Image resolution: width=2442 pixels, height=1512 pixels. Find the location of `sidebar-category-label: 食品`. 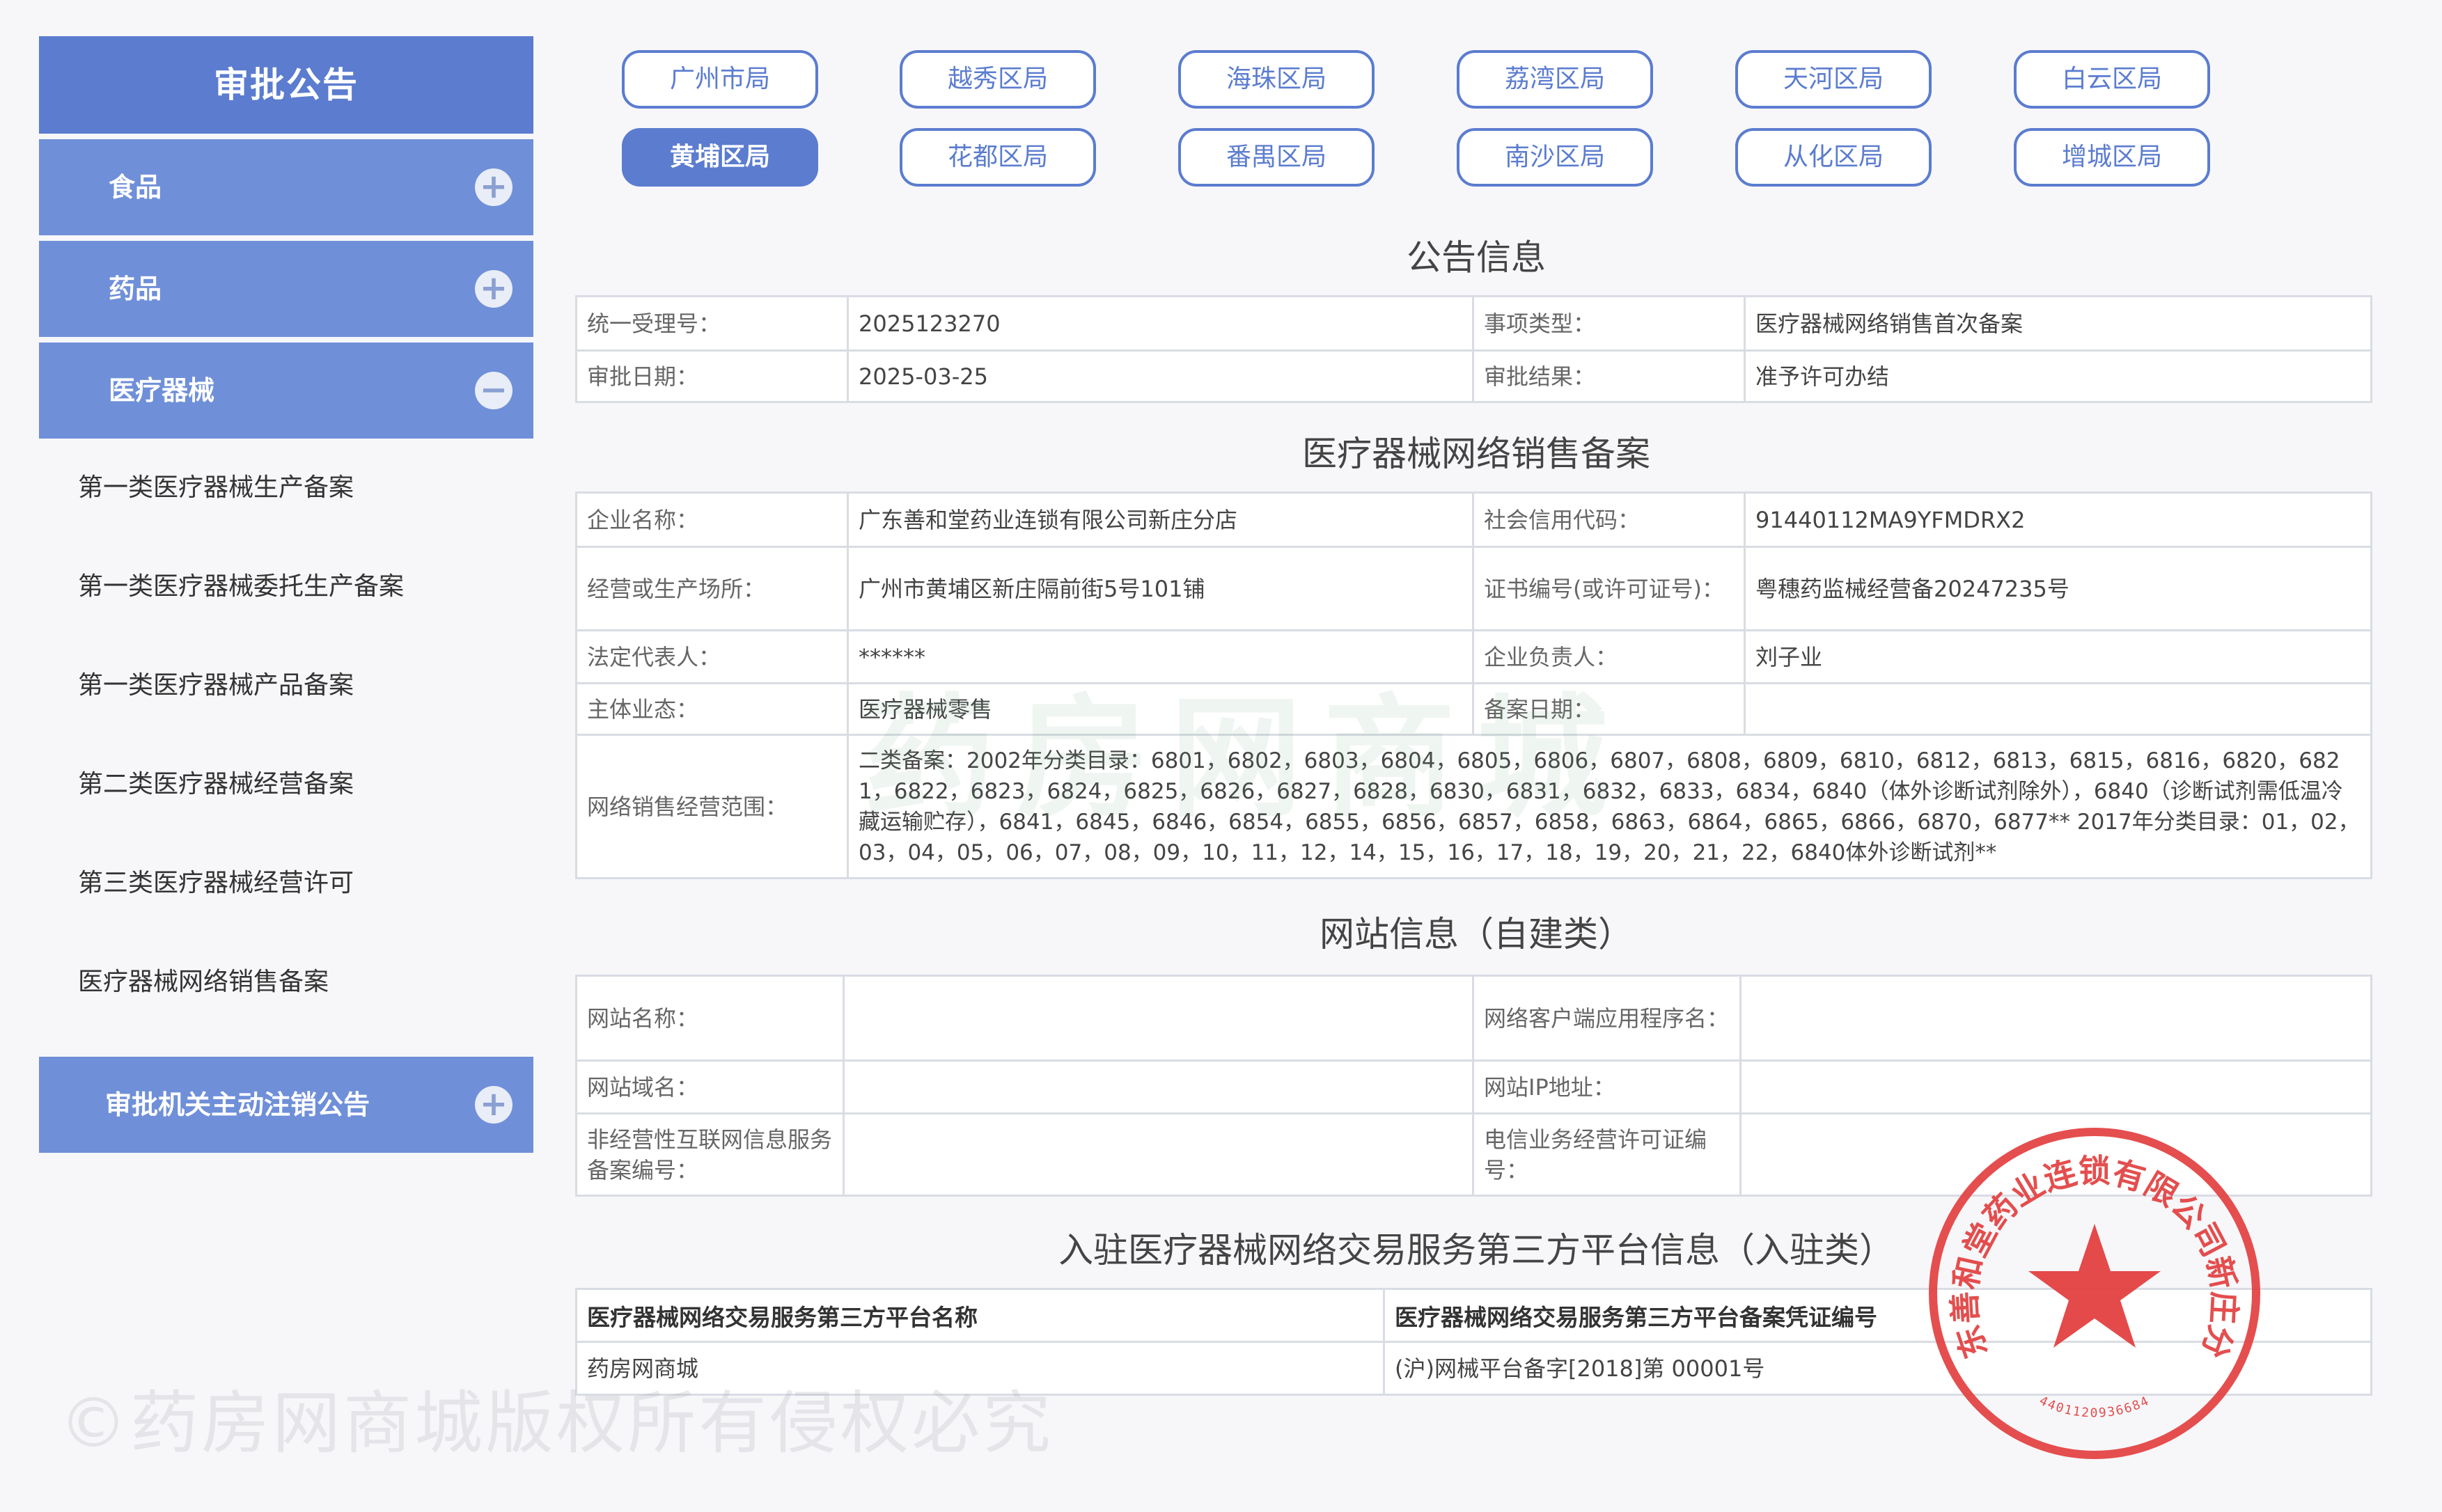

sidebar-category-label: 食品 is located at coordinates (135, 187).